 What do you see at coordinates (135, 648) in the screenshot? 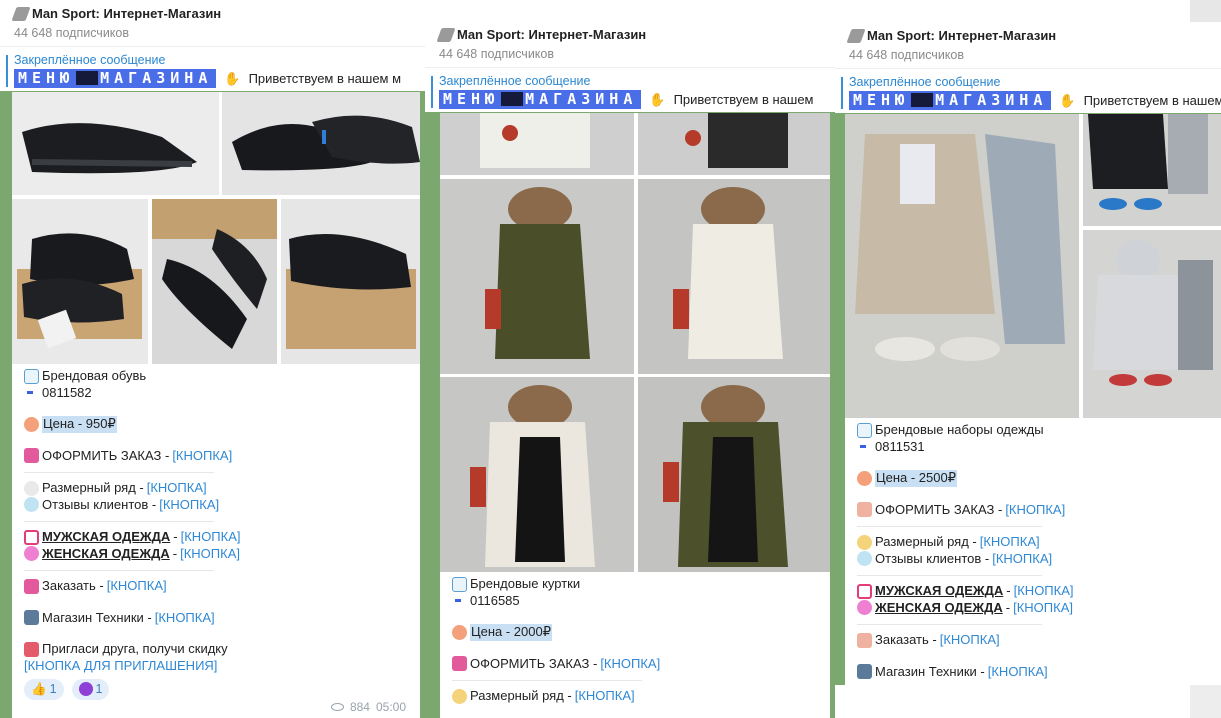
I see `invite-text: Пригласи друга, получи скидку` at bounding box center [135, 648].